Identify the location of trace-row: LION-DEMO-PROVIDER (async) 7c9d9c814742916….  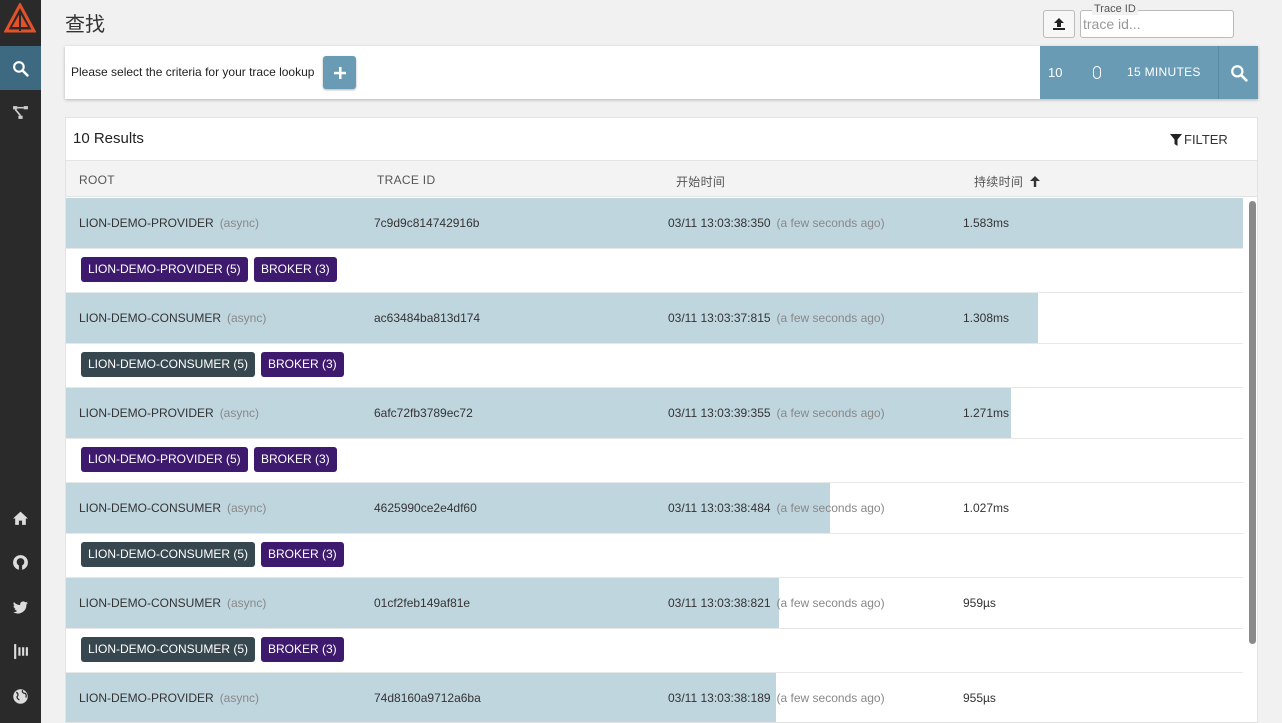
(654, 223).